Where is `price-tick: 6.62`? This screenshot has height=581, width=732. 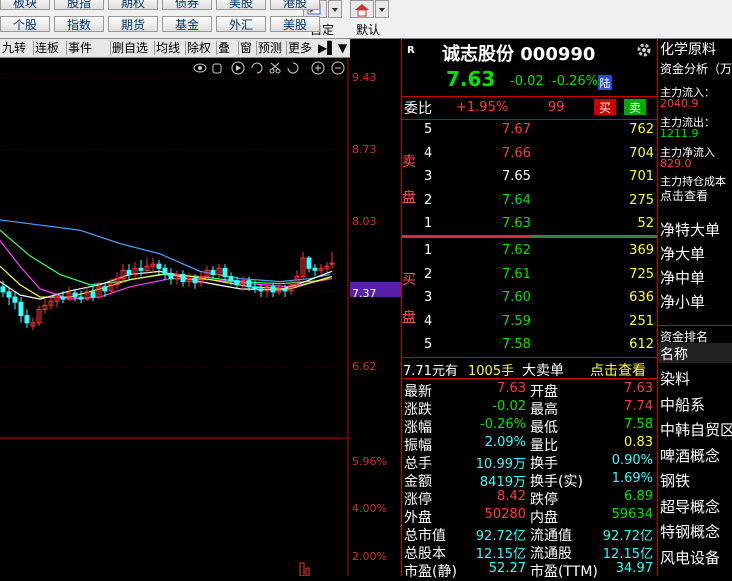
price-tick: 6.62 is located at coordinates (364, 366).